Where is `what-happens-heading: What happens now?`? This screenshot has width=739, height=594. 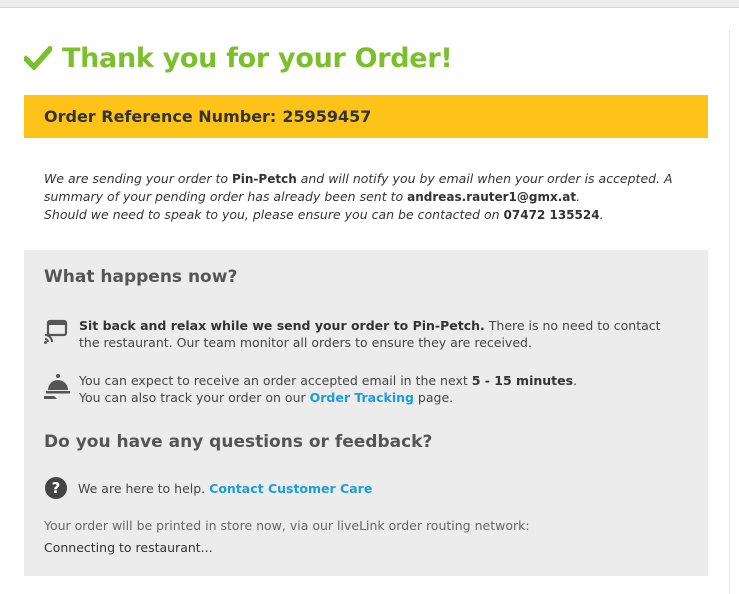
what-happens-heading: What happens now? is located at coordinates (141, 277).